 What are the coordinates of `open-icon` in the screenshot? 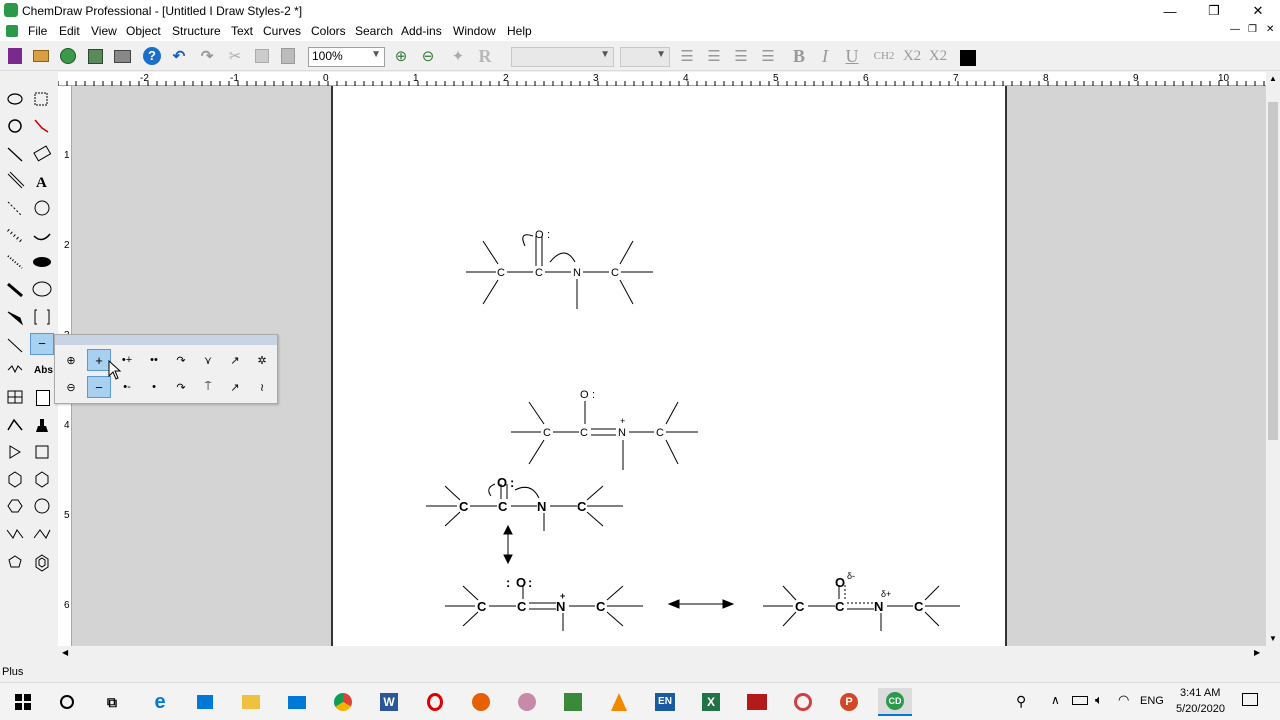 It's located at (41, 56).